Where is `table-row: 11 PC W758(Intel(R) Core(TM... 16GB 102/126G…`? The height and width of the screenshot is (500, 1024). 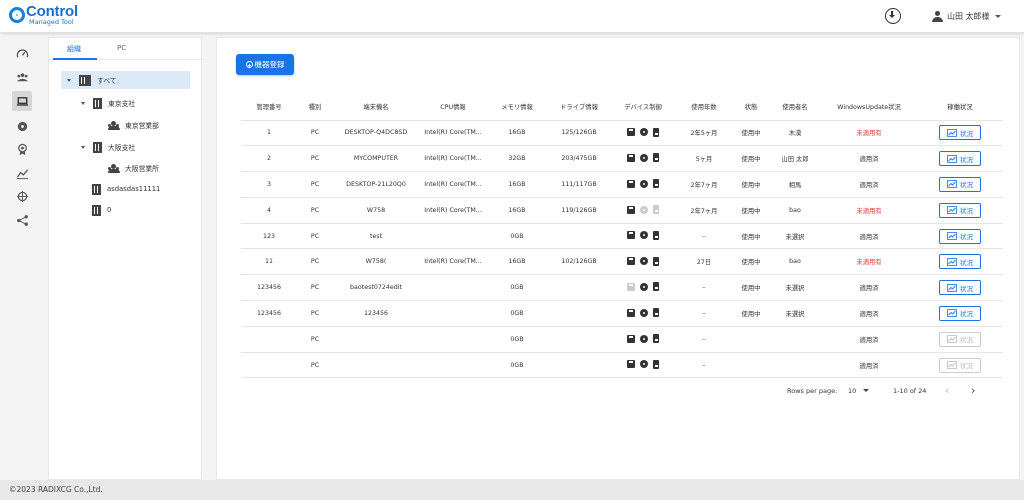 table-row: 11 PC W758(Intel(R) Core(TM... 16GB 102/126G… is located at coordinates (622, 262).